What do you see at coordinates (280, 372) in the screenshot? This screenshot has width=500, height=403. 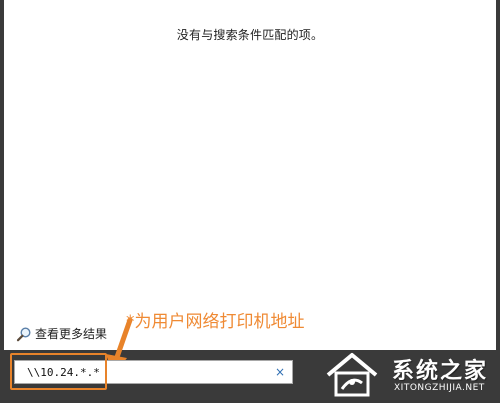 I see `close-icon: ×` at bounding box center [280, 372].